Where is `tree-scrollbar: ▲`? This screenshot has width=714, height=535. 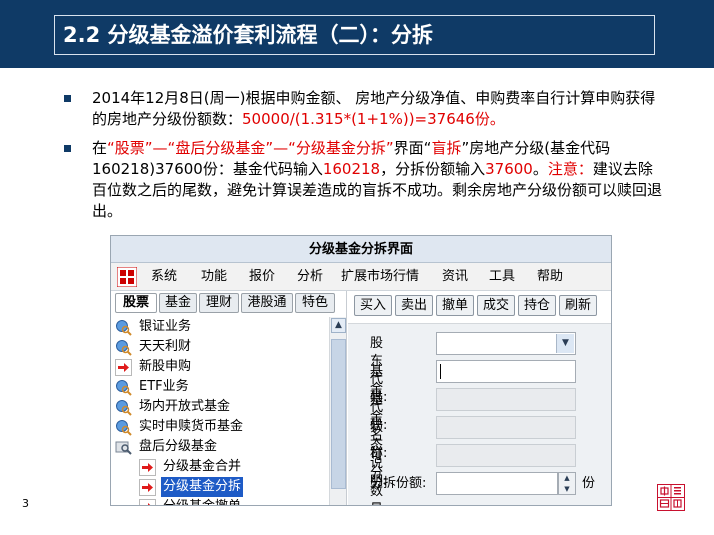 tree-scrollbar: ▲ is located at coordinates (337, 411).